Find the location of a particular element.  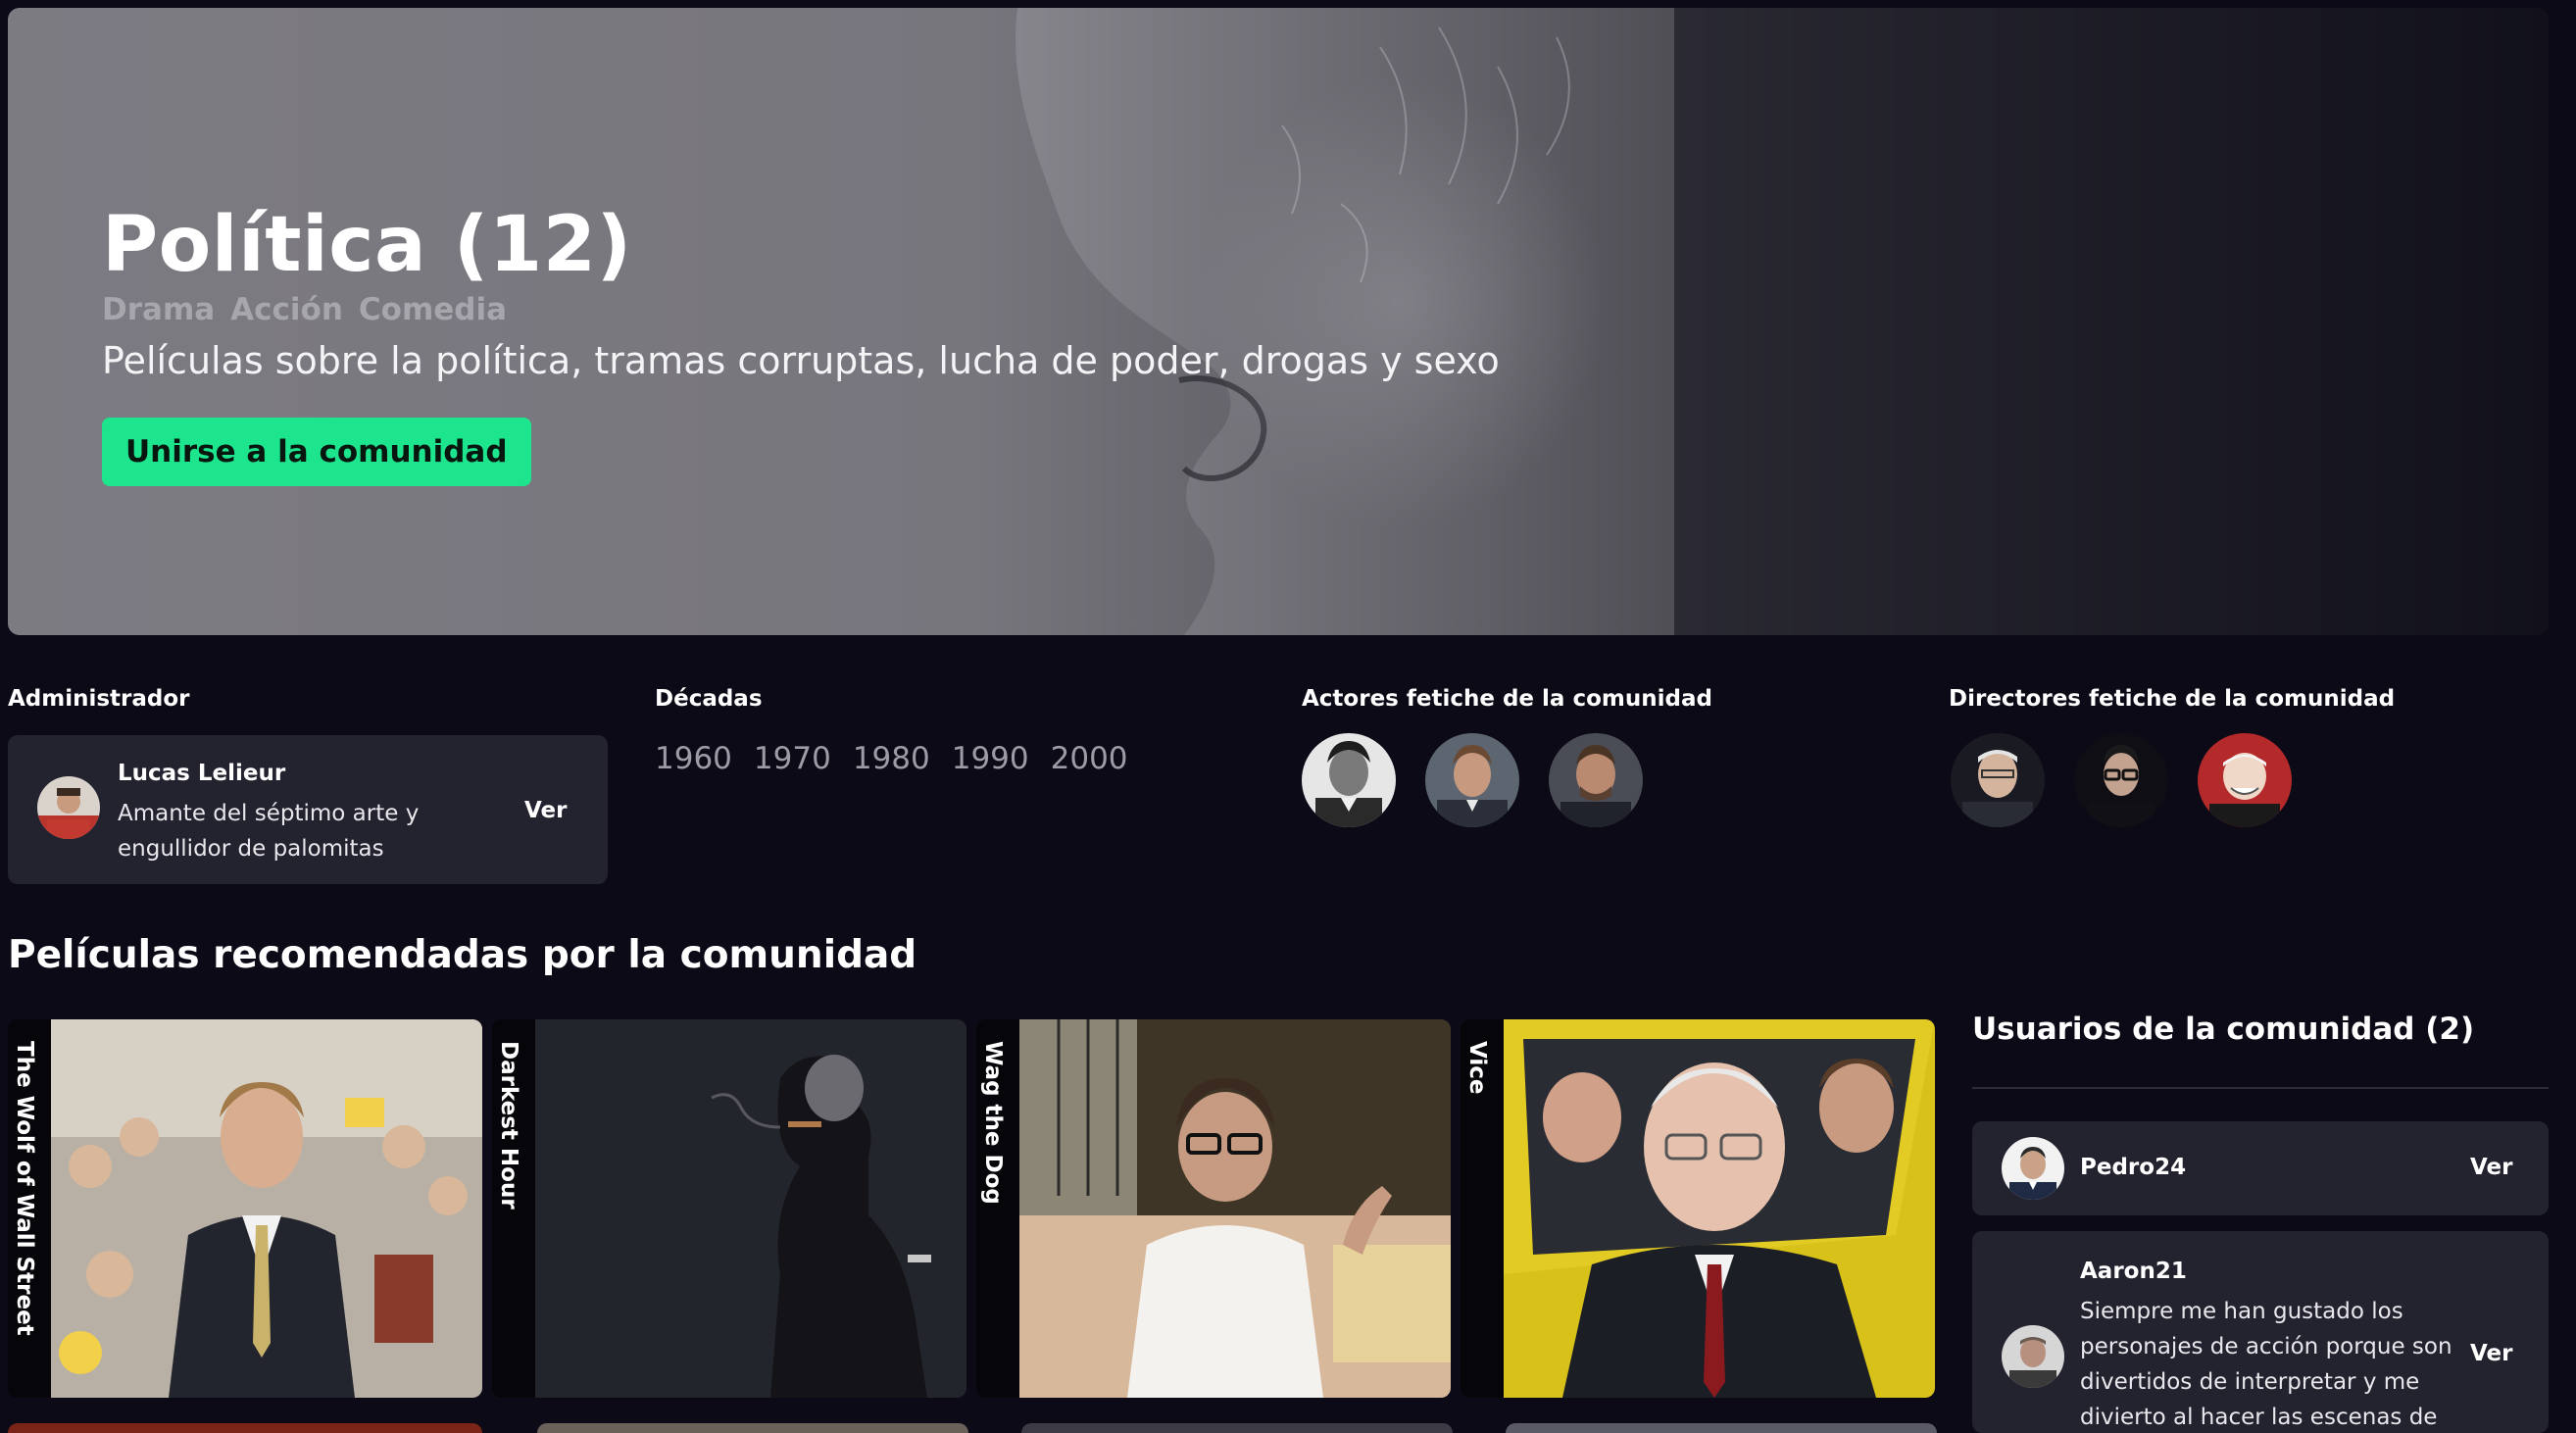

movie-card: Wag the Dog is located at coordinates (1213, 1208).